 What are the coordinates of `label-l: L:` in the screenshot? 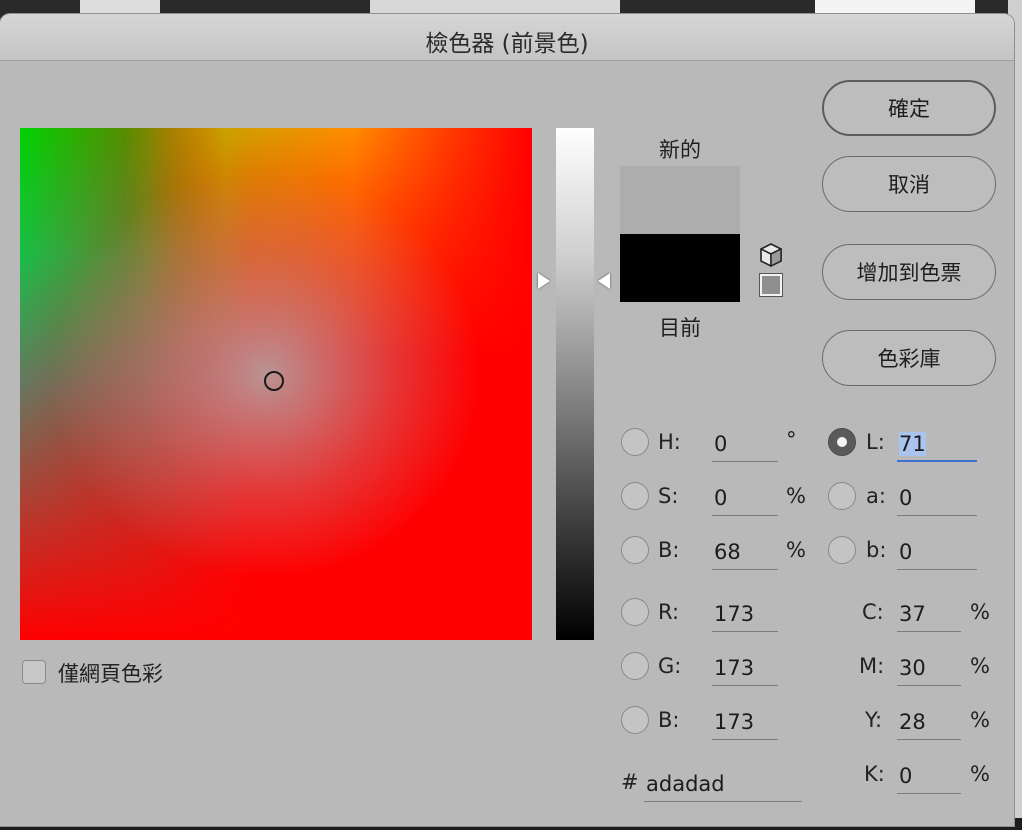 It's located at (875, 442).